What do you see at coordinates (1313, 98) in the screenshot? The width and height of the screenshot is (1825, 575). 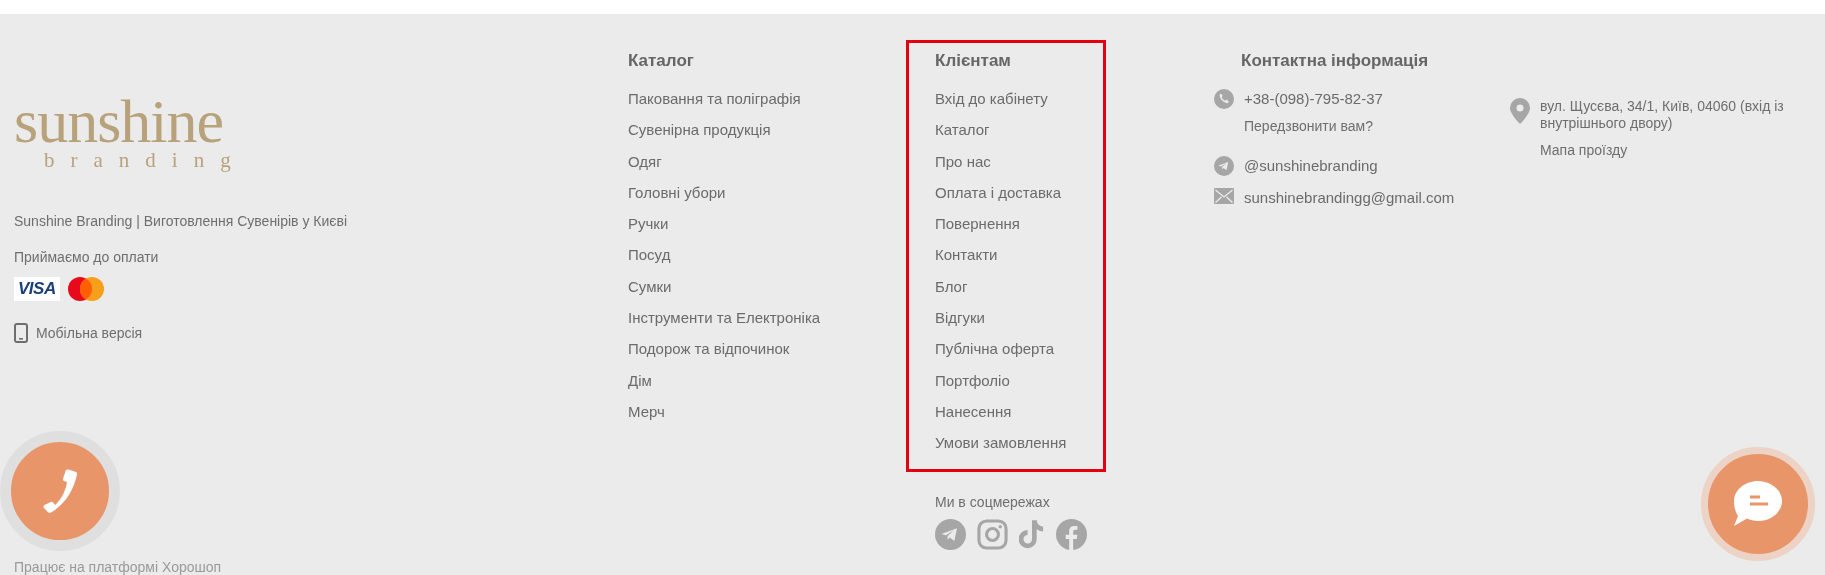 I see `contact-value: +38-(098)-795-82-37` at bounding box center [1313, 98].